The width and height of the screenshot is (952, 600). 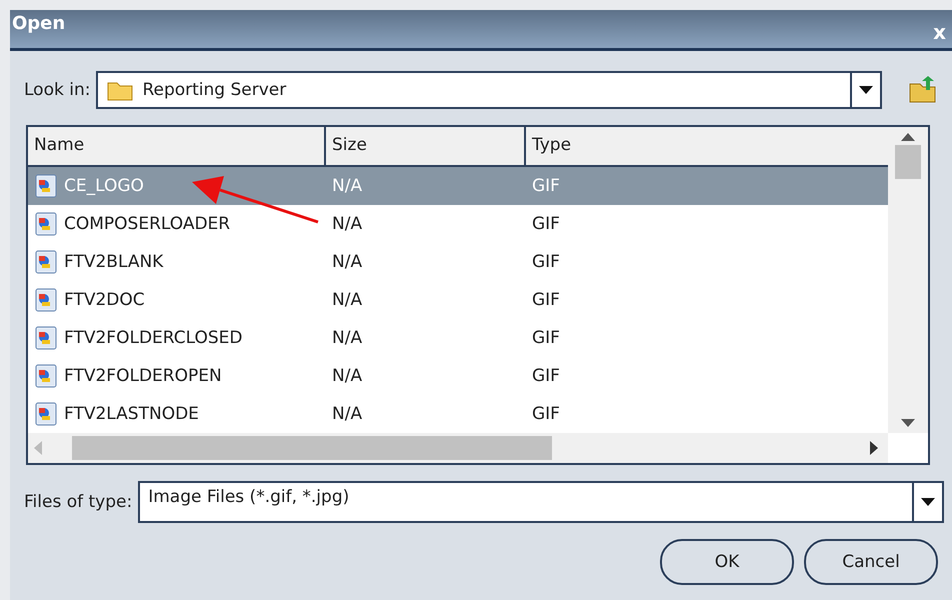 I want to click on cancel-button: Cancel, so click(x=871, y=562).